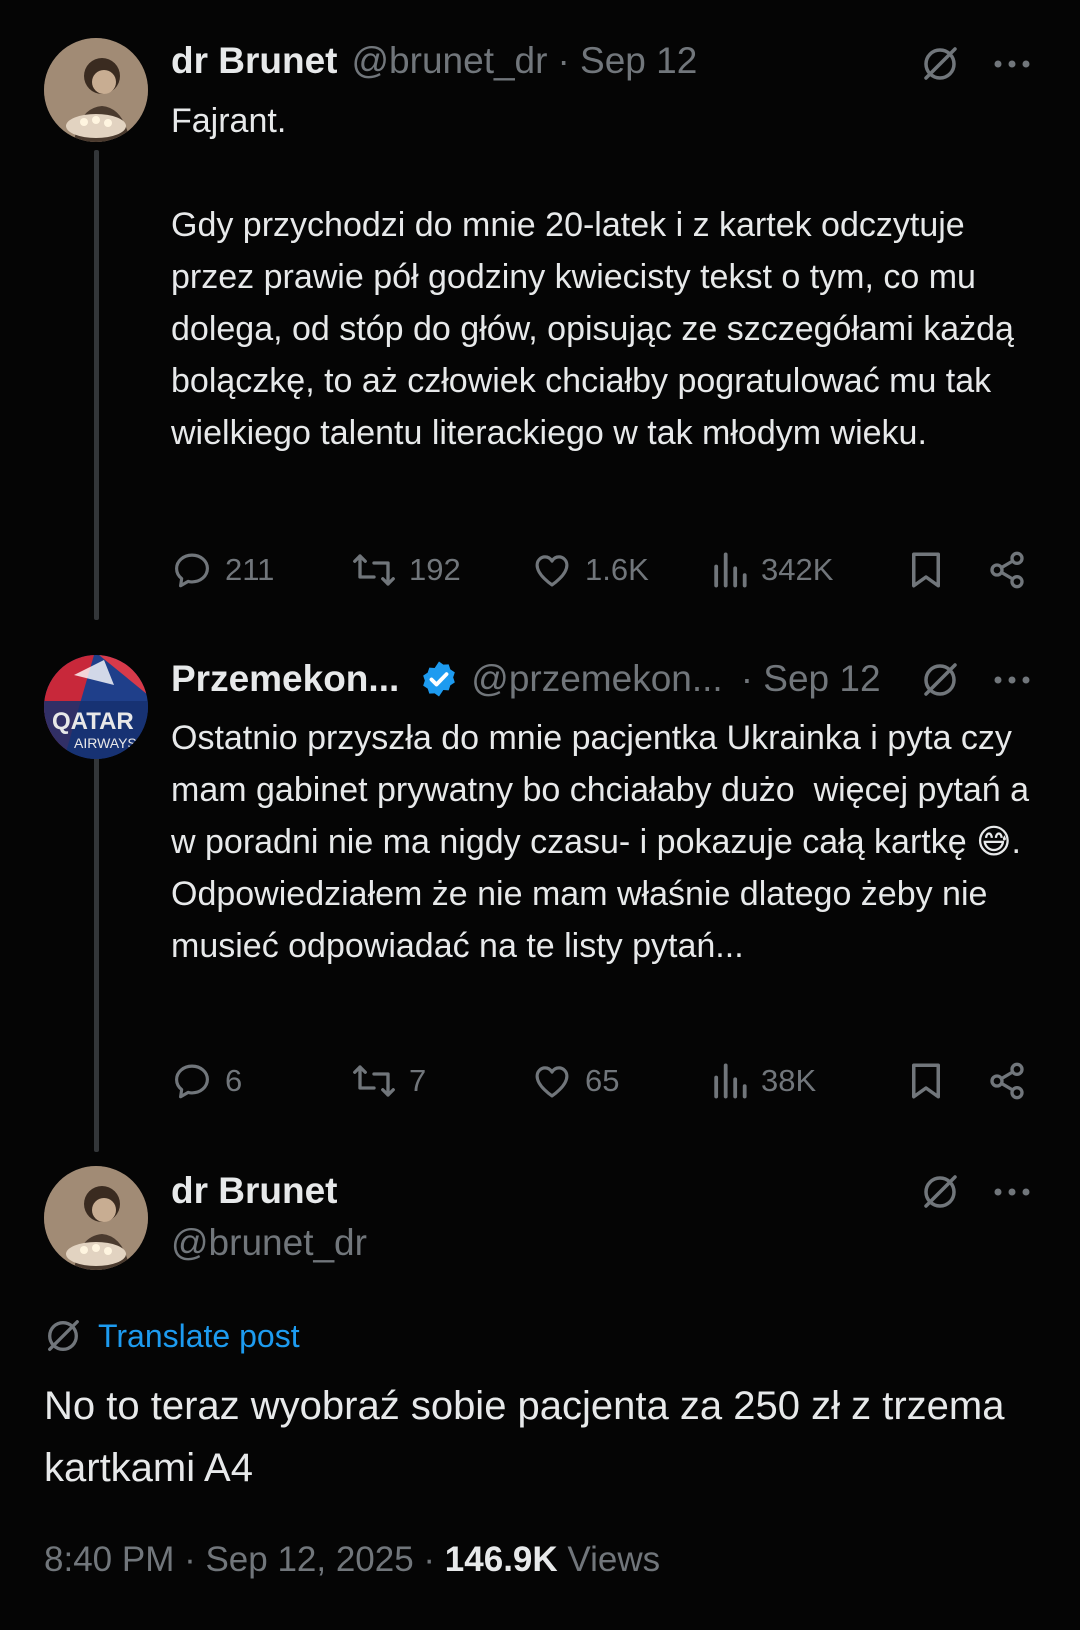  What do you see at coordinates (234, 1080) in the screenshot?
I see `reply-count: 6` at bounding box center [234, 1080].